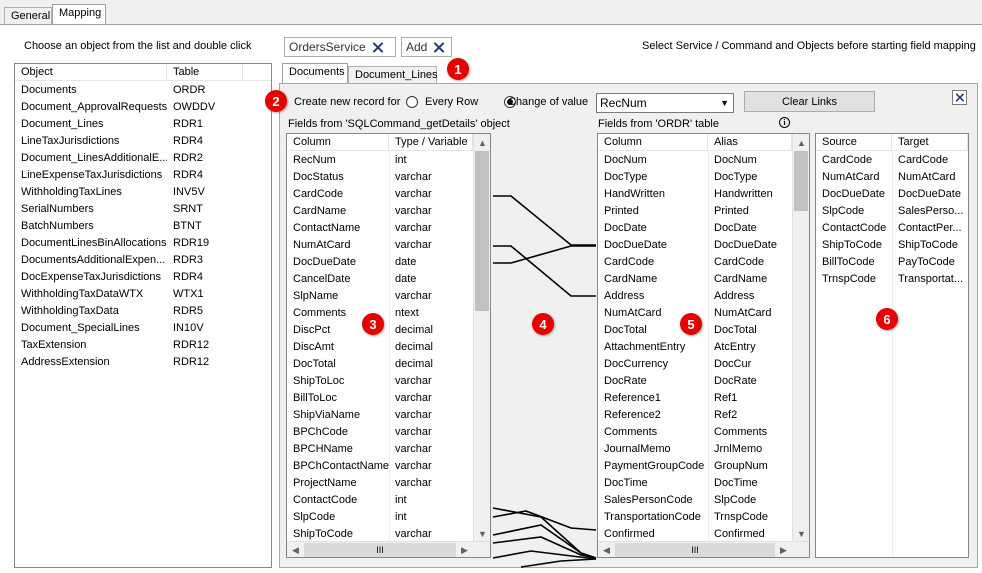  I want to click on target-horizontal-scrollbar: ◀ III ▶, so click(703, 549).